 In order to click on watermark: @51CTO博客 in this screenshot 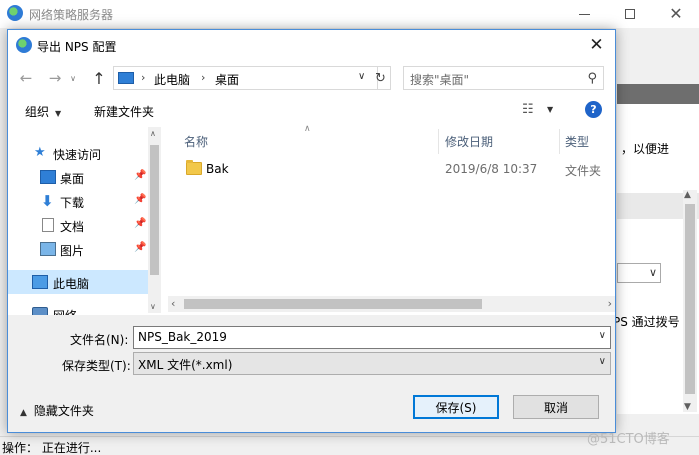, I will do `click(628, 439)`.